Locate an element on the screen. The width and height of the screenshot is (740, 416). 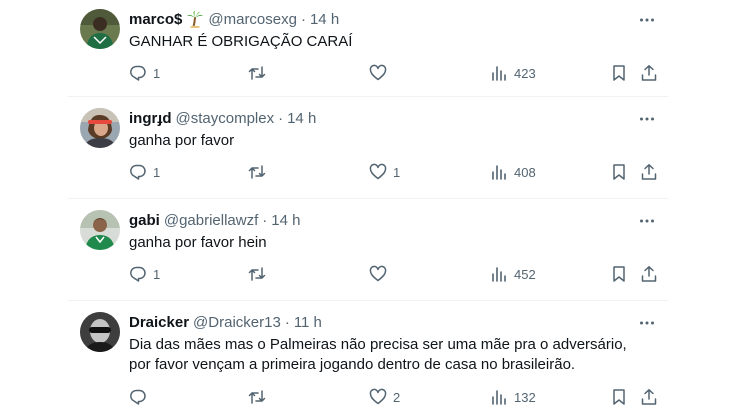
views-count: 423 is located at coordinates (525, 73).